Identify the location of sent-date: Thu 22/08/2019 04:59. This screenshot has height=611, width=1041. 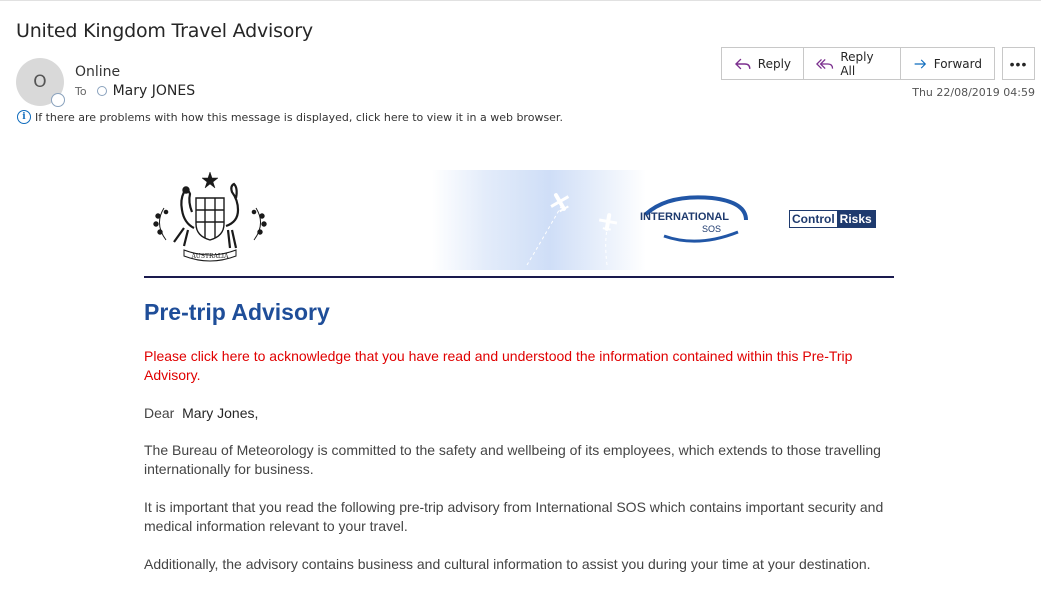
(973, 92).